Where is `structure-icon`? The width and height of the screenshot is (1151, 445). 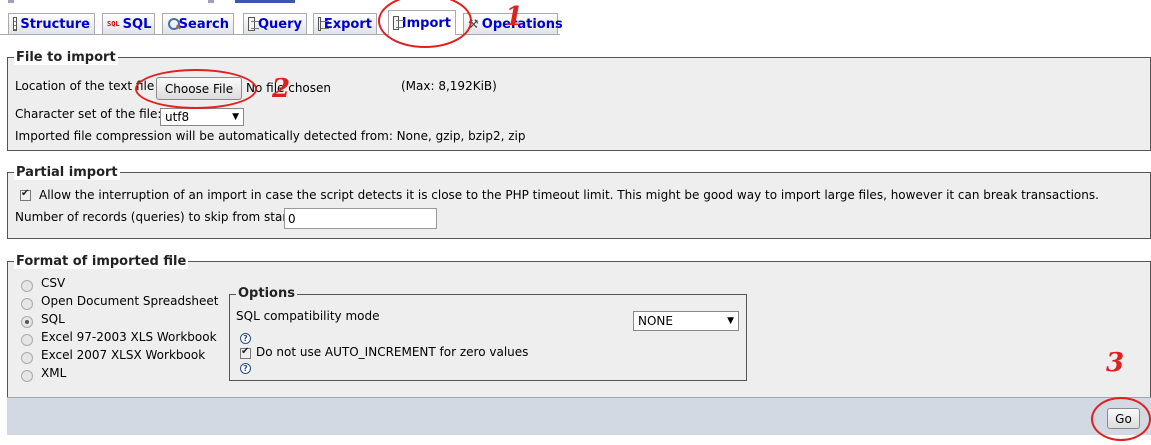
structure-icon is located at coordinates (15, 24).